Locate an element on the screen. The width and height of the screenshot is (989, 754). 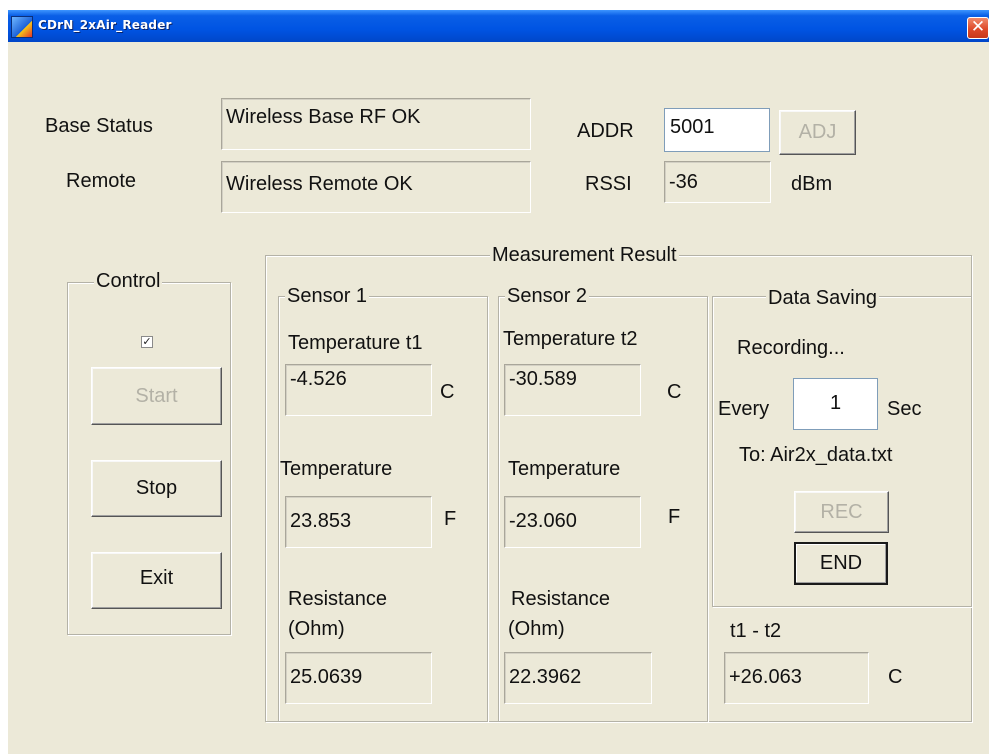
sensor1-resistance-field: 25.0639 is located at coordinates (358, 678).